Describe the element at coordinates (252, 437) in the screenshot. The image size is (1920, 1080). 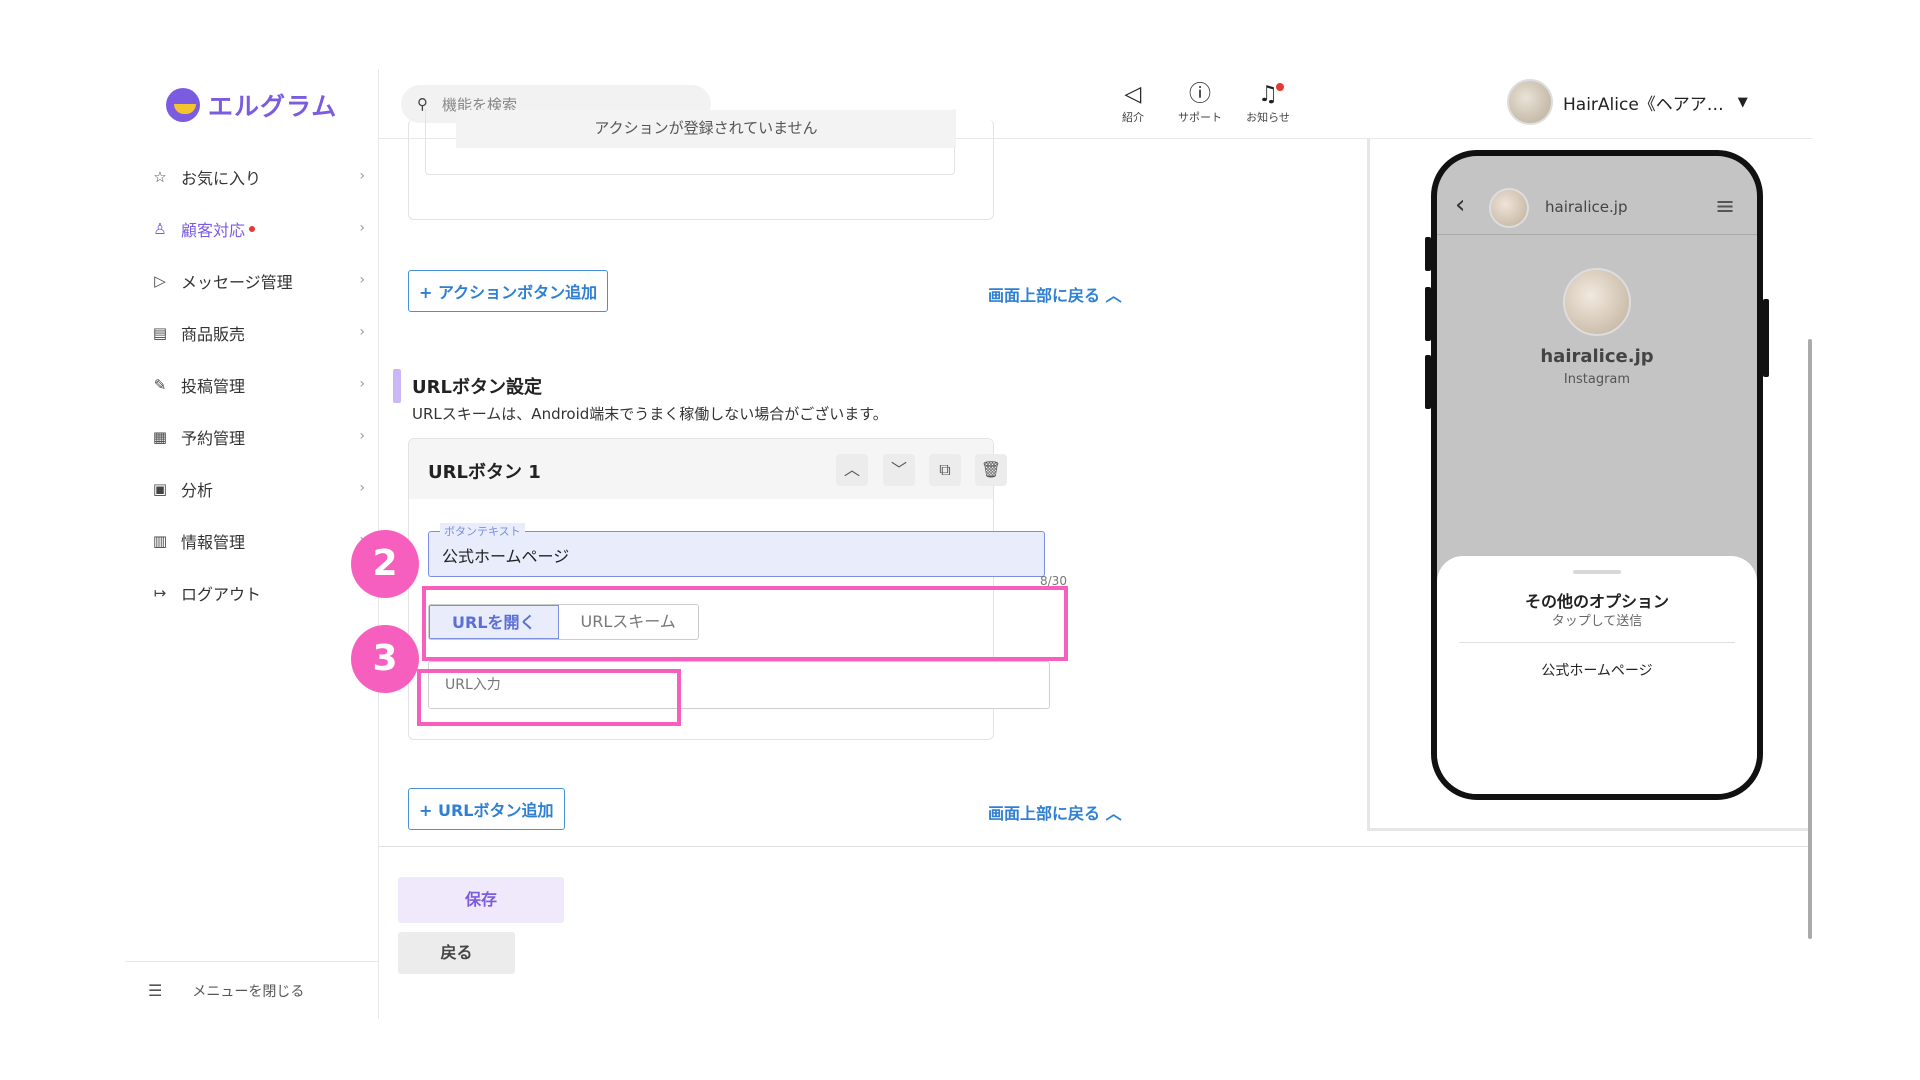
I see `sidebar-item-reservations: ▦ 予約管理 ›` at that location.